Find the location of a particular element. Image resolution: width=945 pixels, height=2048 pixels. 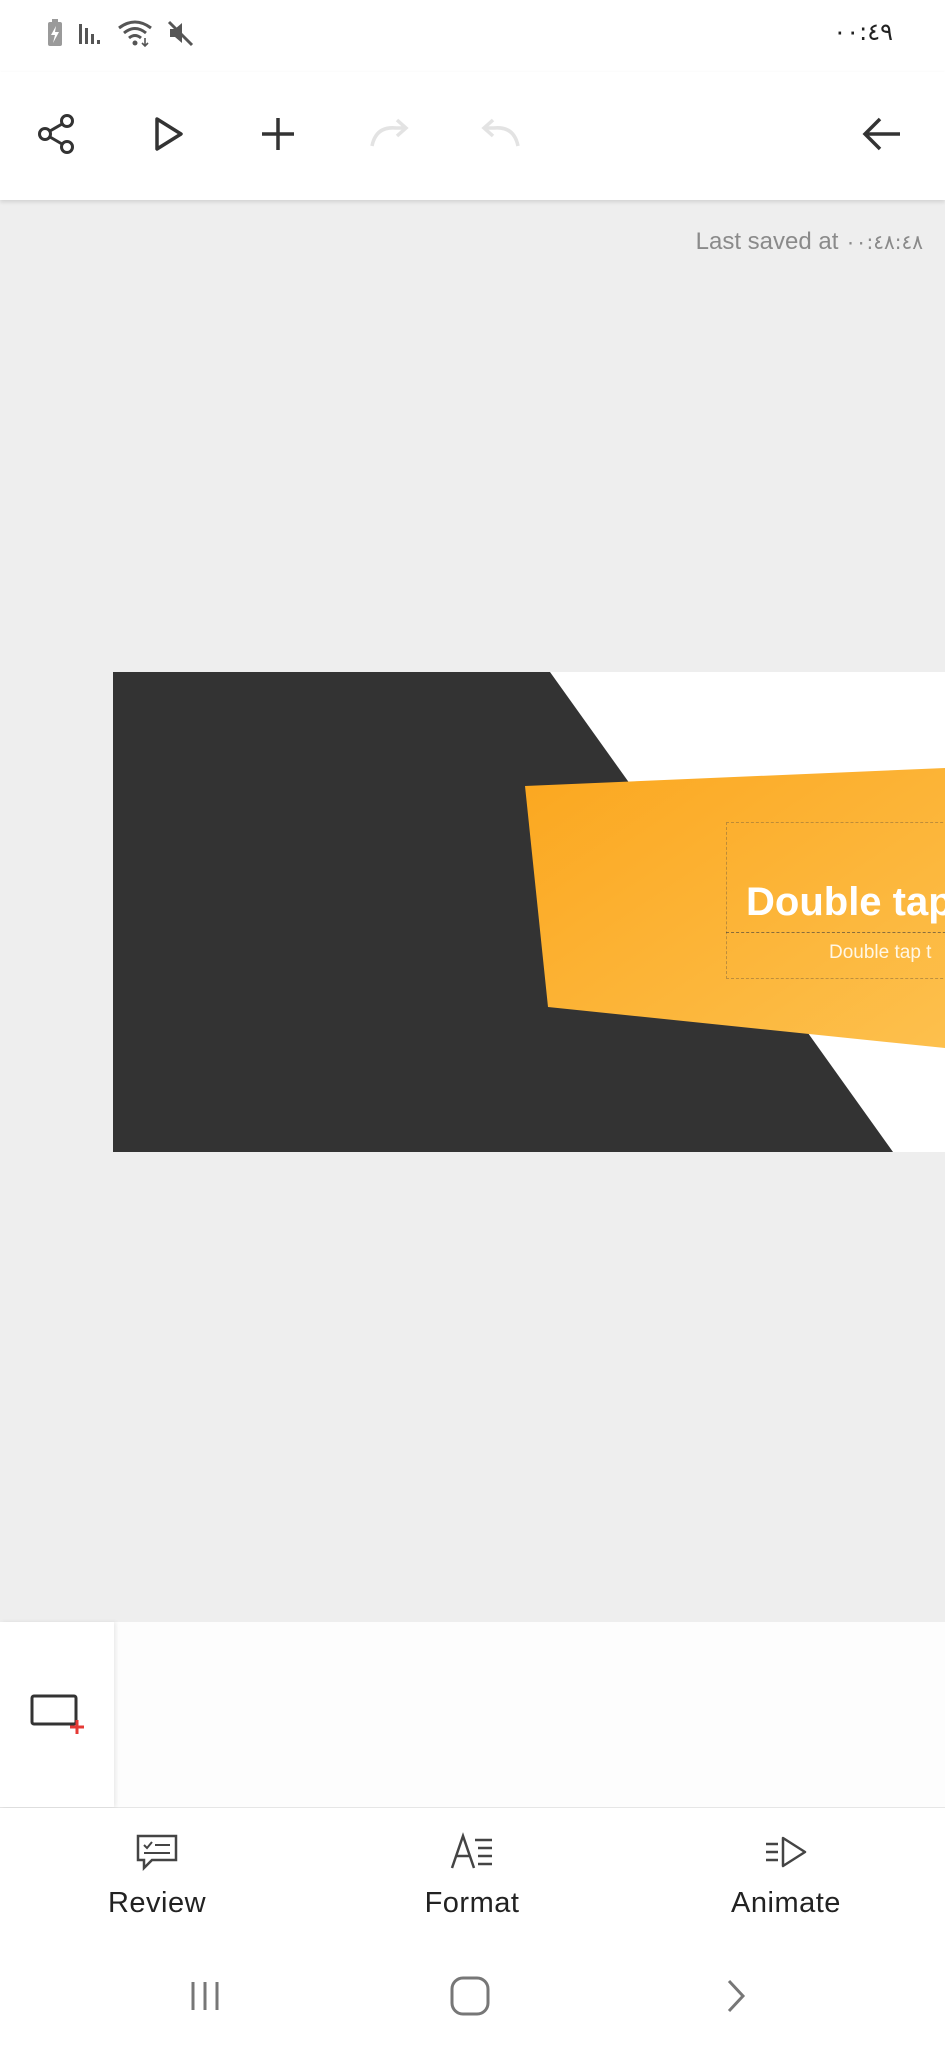

editor-toolbar is located at coordinates (472, 136).